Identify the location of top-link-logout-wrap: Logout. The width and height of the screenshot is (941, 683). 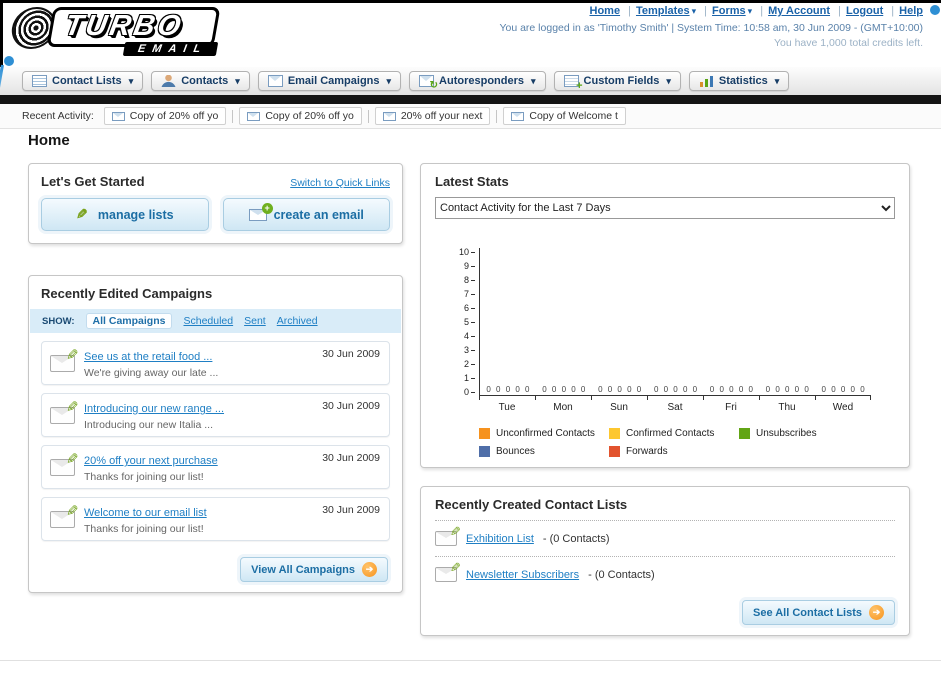
(858, 11).